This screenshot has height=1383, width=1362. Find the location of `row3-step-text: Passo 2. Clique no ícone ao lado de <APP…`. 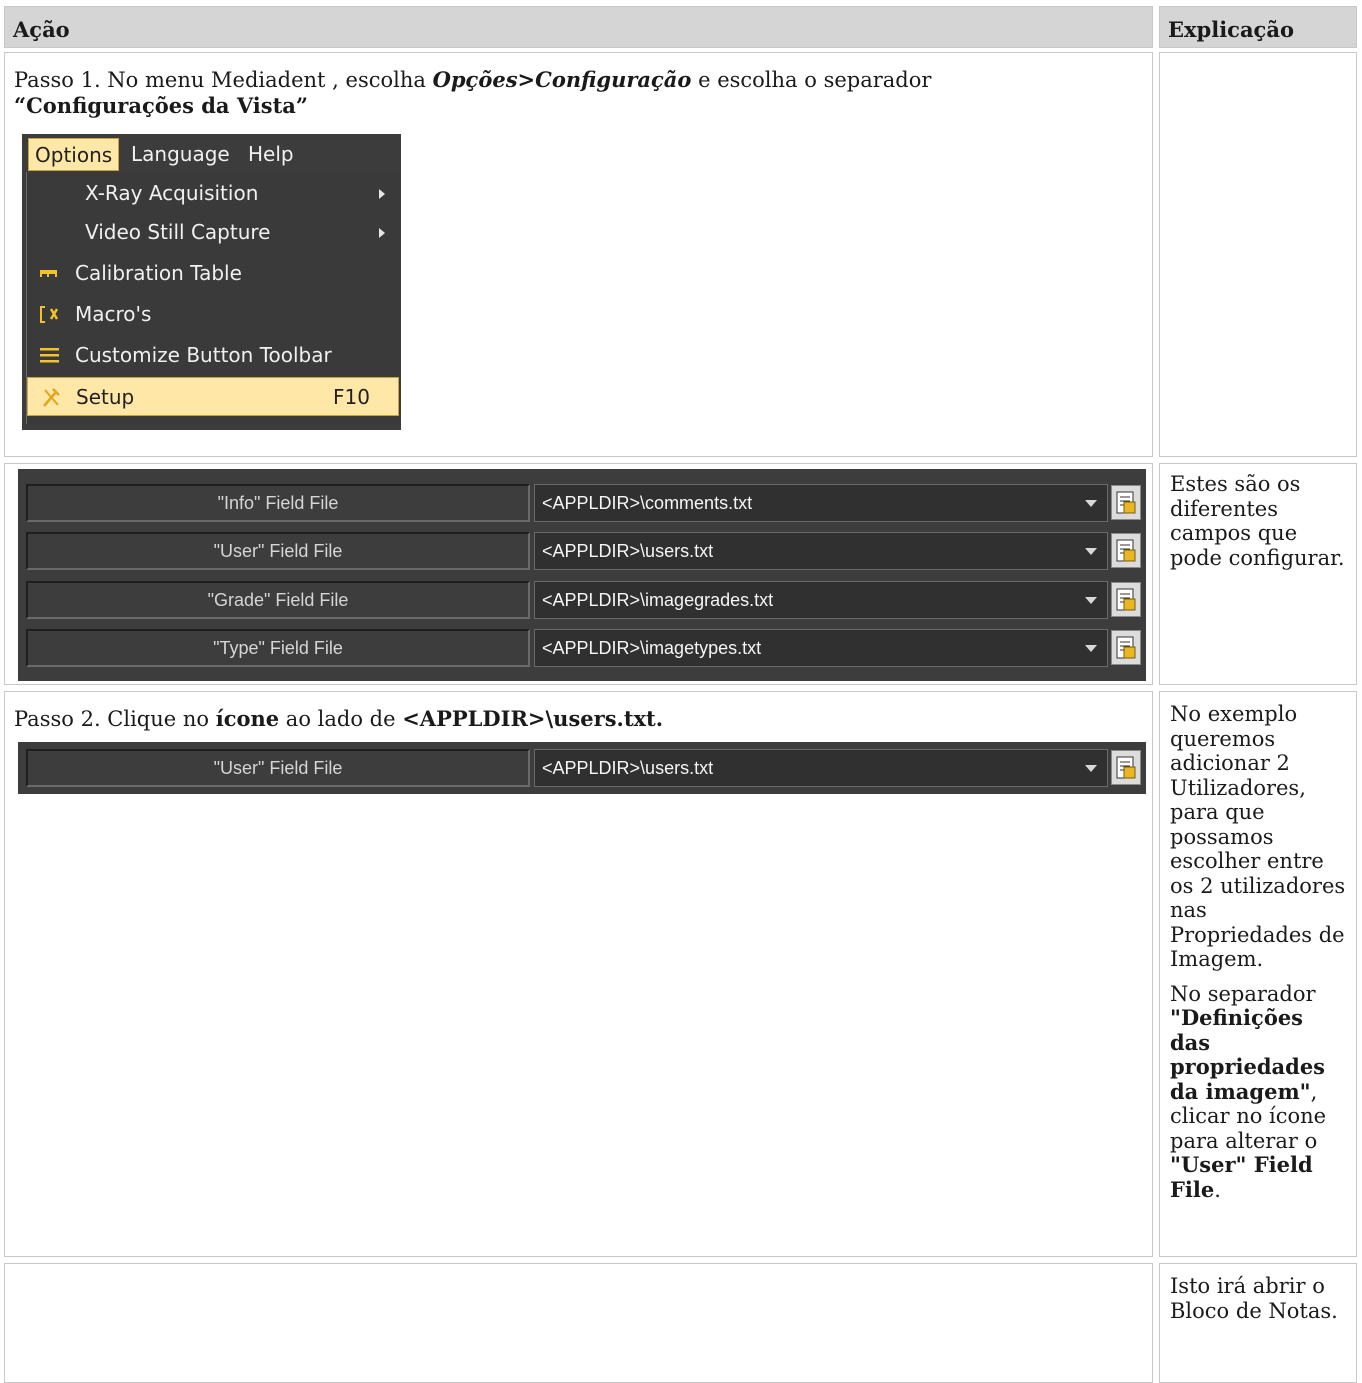

row3-step-text: Passo 2. Clique no ícone ao lado de <APP… is located at coordinates (339, 718).